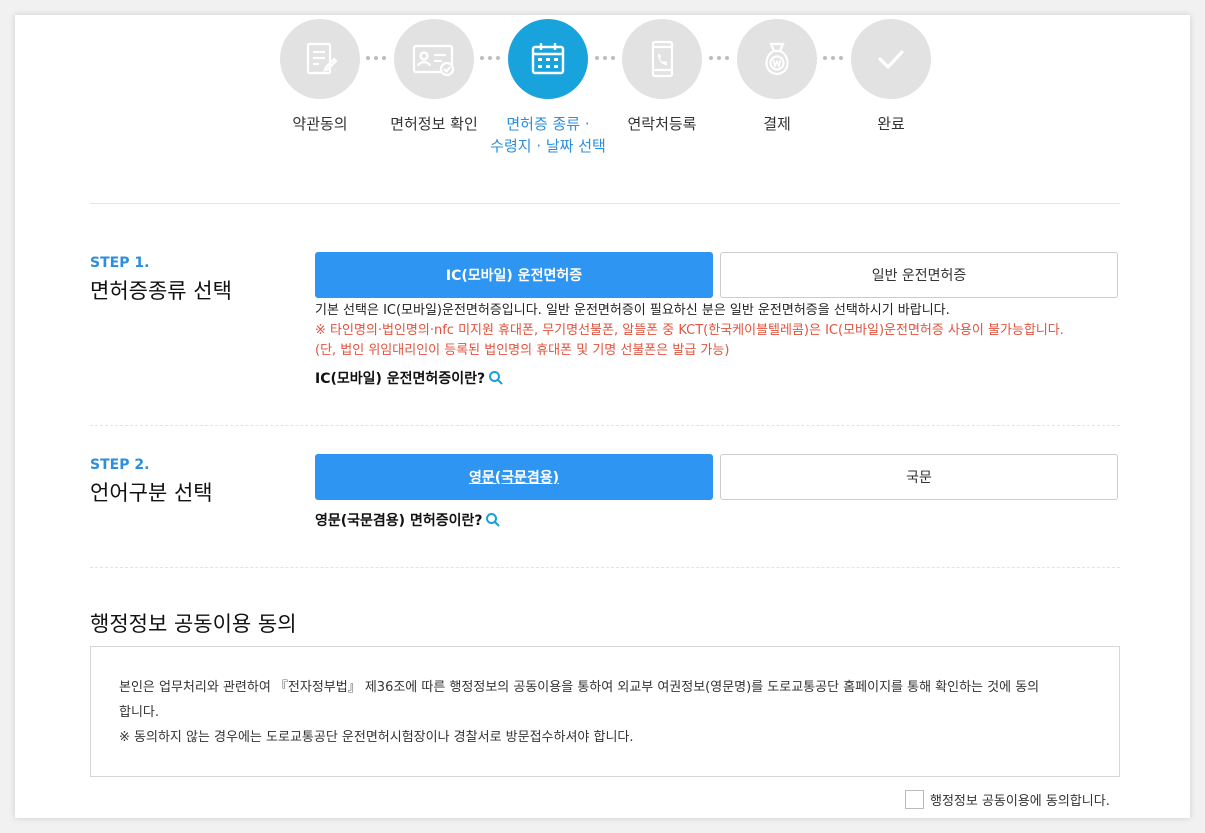 The image size is (1205, 833). I want to click on option-label: 영문(국문겸용), so click(514, 478).